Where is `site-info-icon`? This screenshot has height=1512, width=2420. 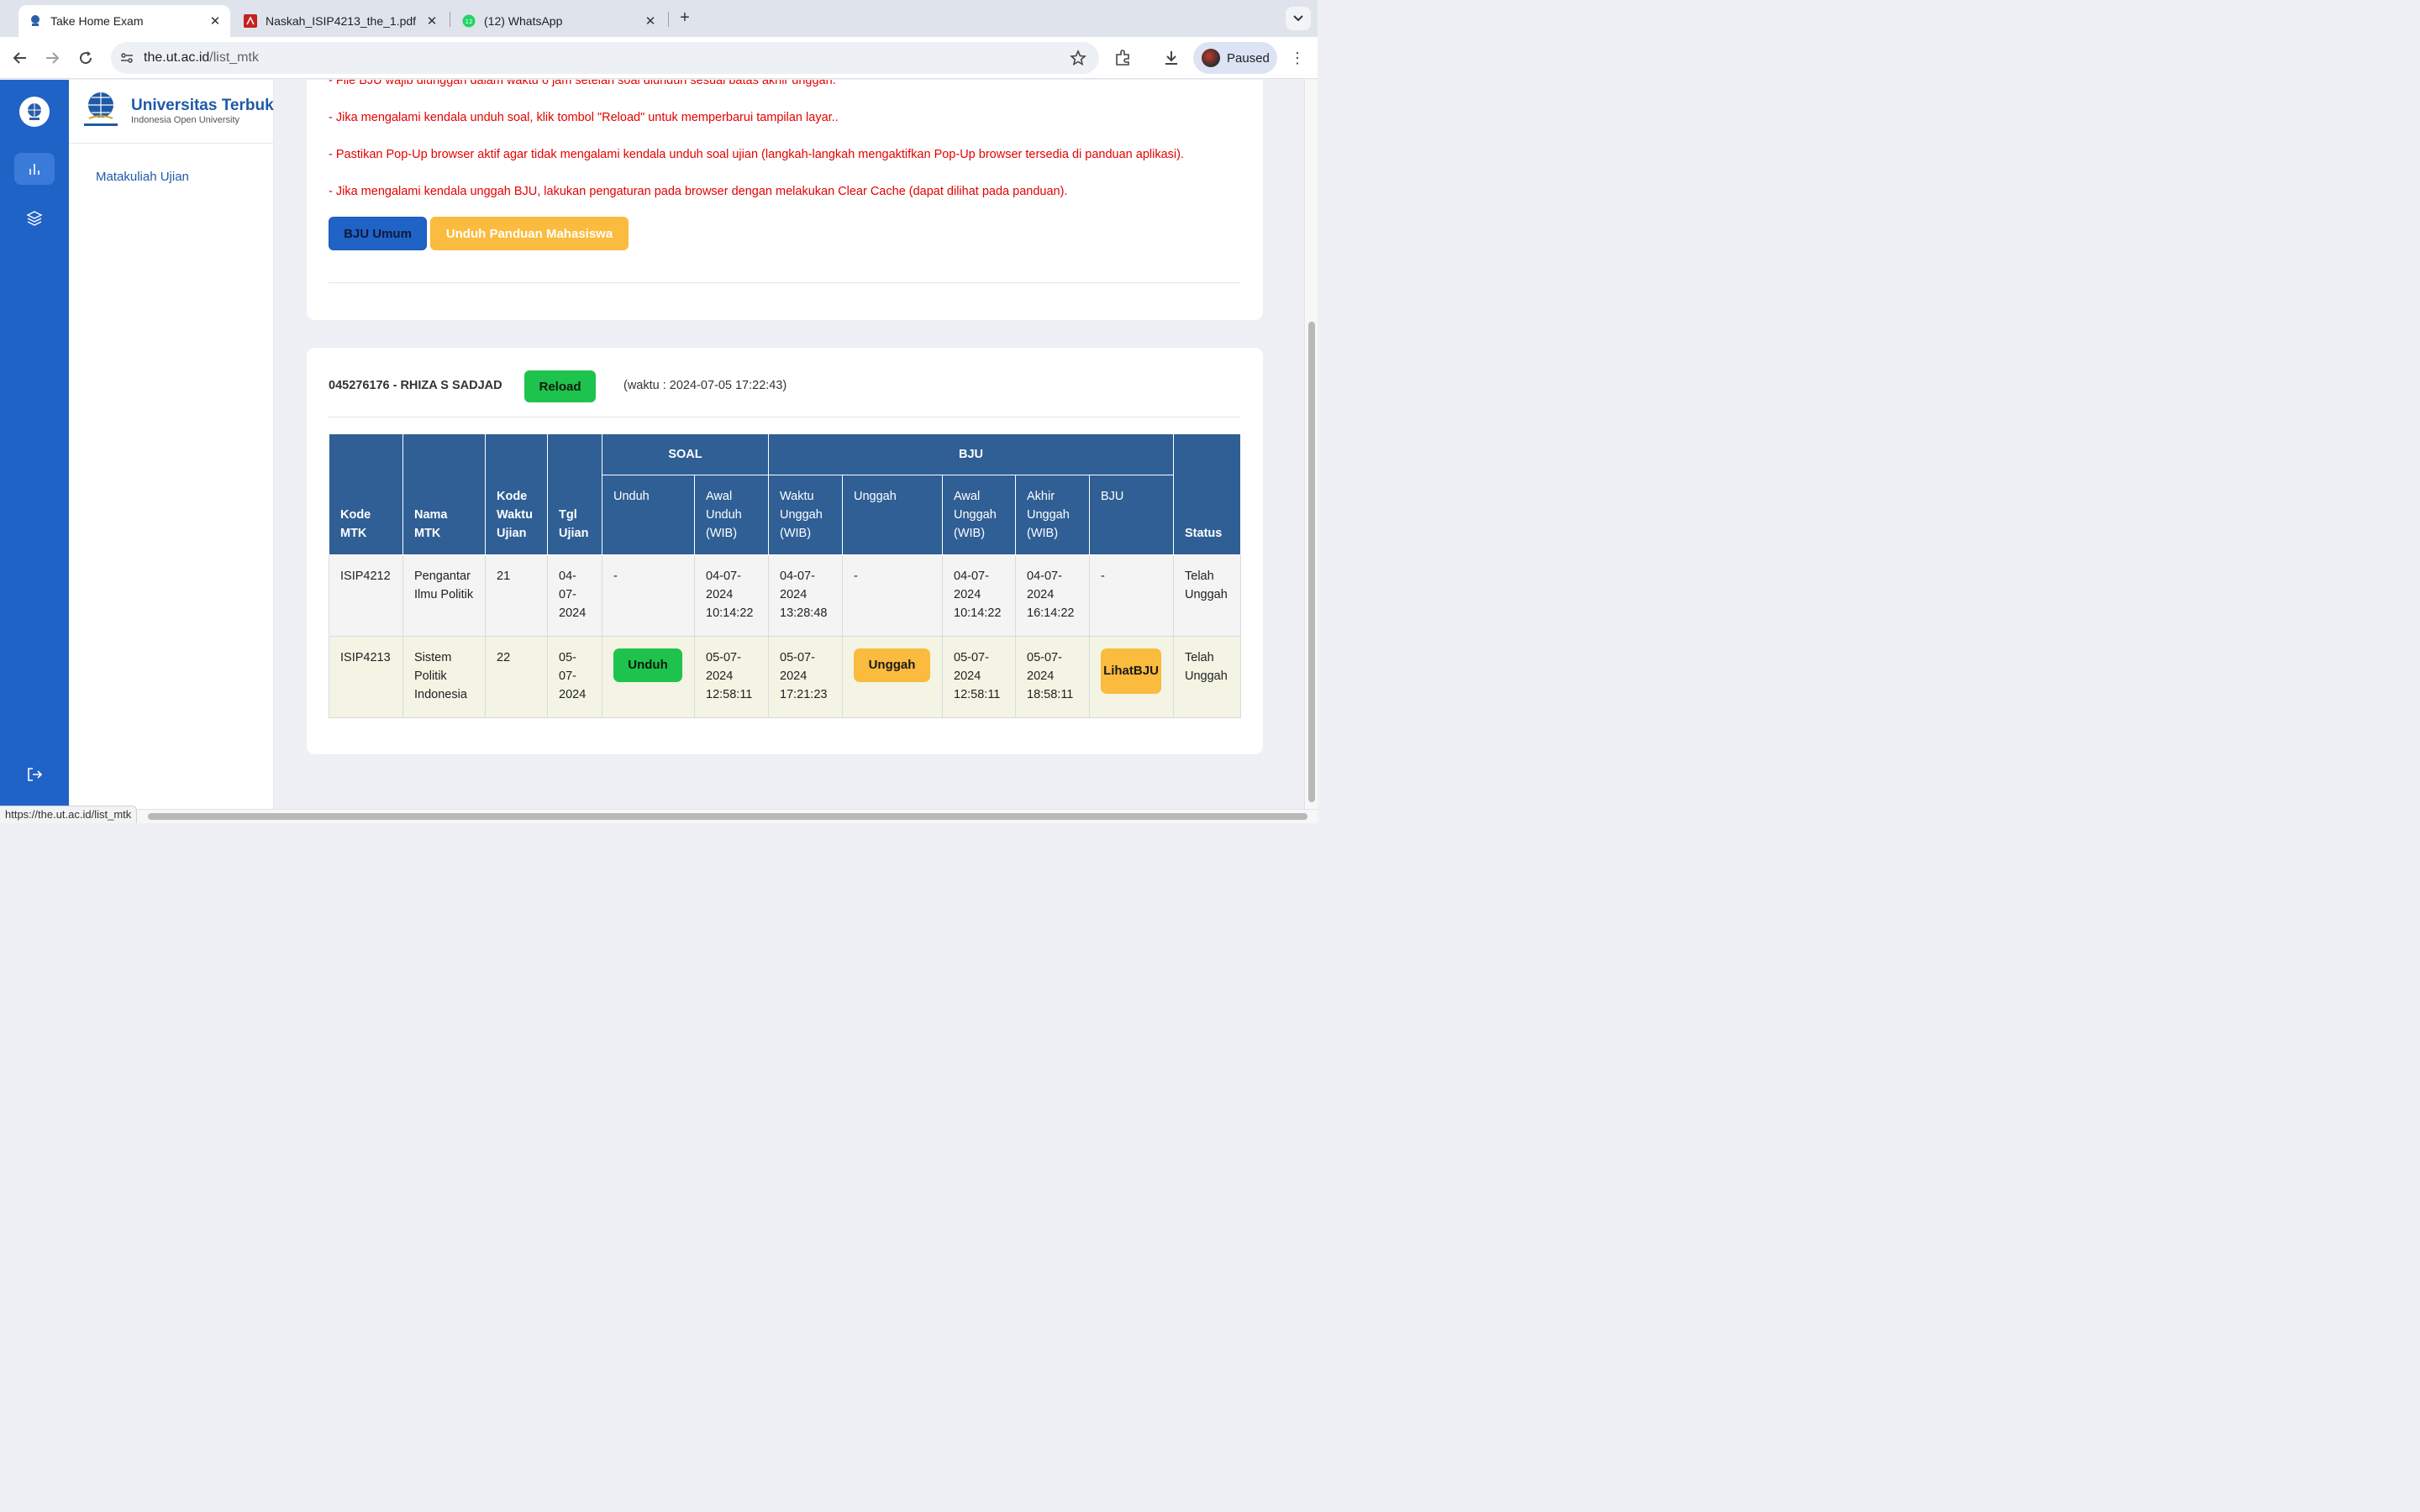
site-info-icon is located at coordinates (127, 58).